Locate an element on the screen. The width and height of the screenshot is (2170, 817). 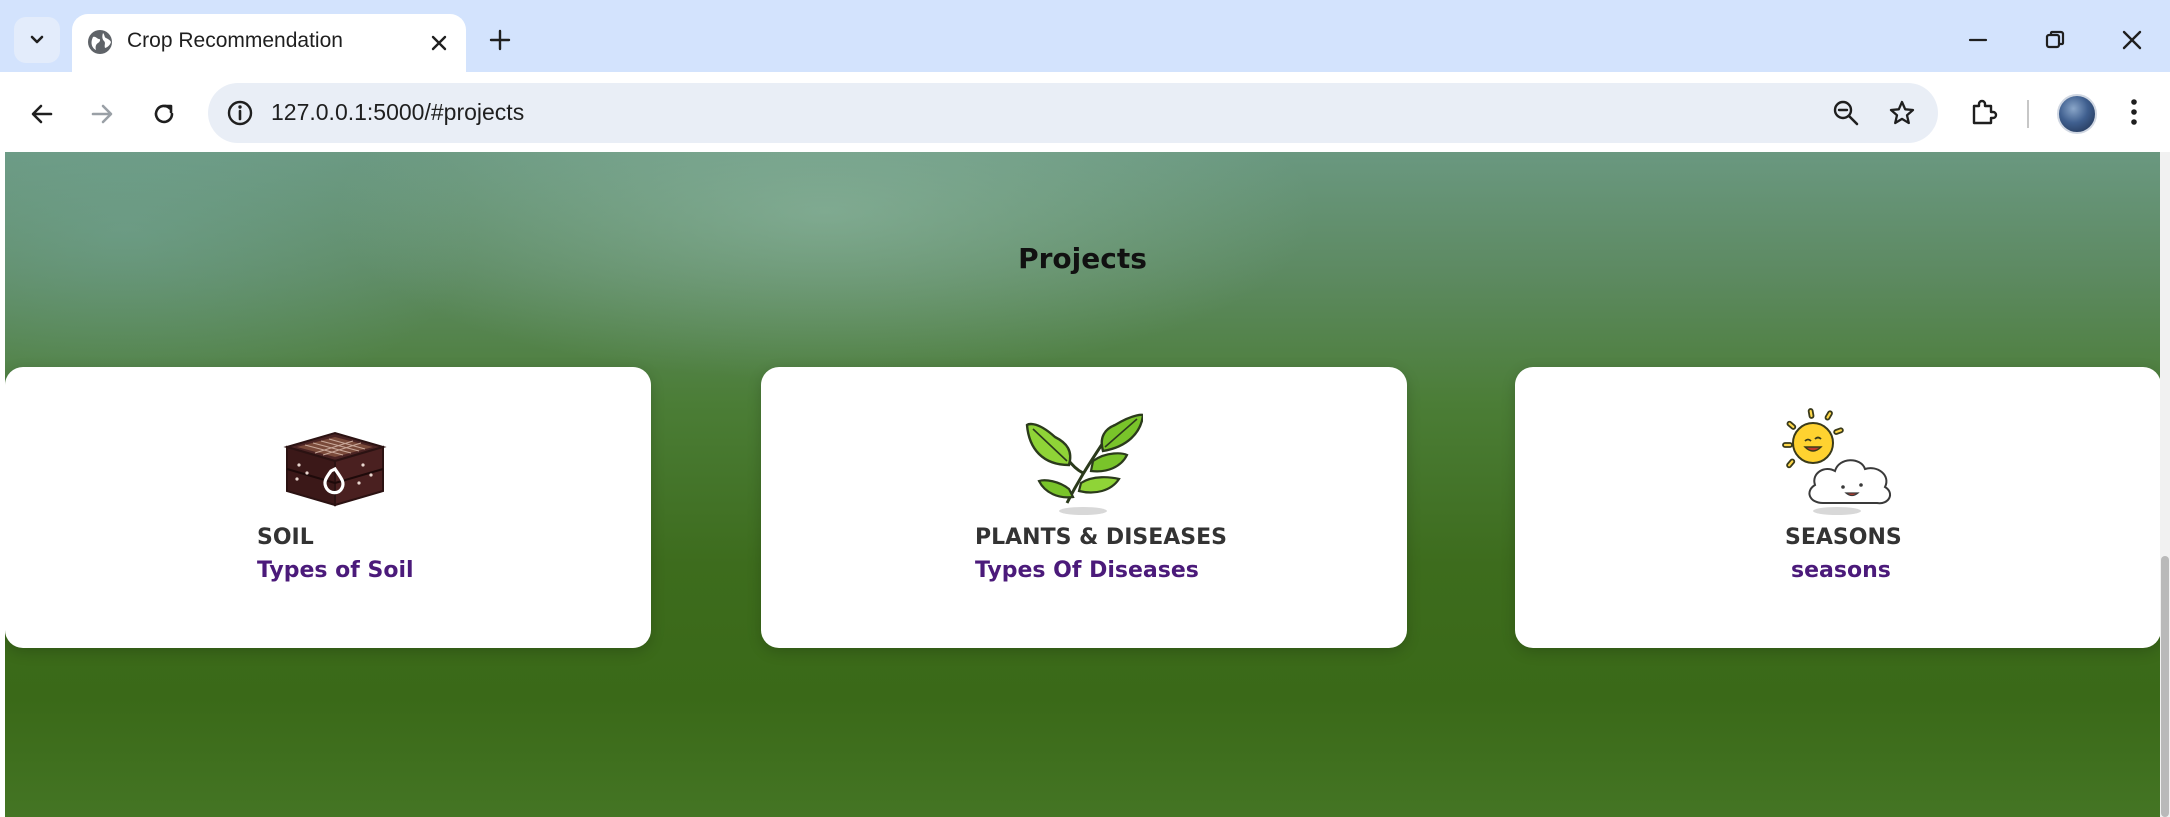
plants-diseases-card: PLANTS & DISEASES Types Of Diseases is located at coordinates (1084, 507).